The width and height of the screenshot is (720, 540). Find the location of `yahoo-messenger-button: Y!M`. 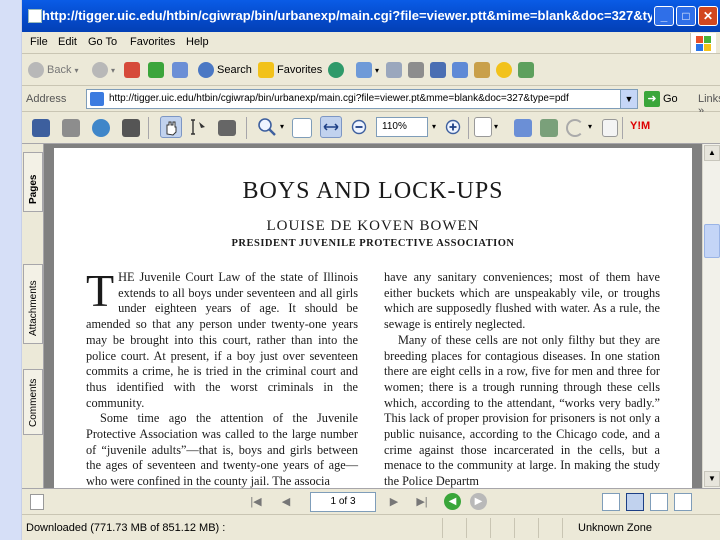

yahoo-messenger-button: Y!M is located at coordinates (640, 126).